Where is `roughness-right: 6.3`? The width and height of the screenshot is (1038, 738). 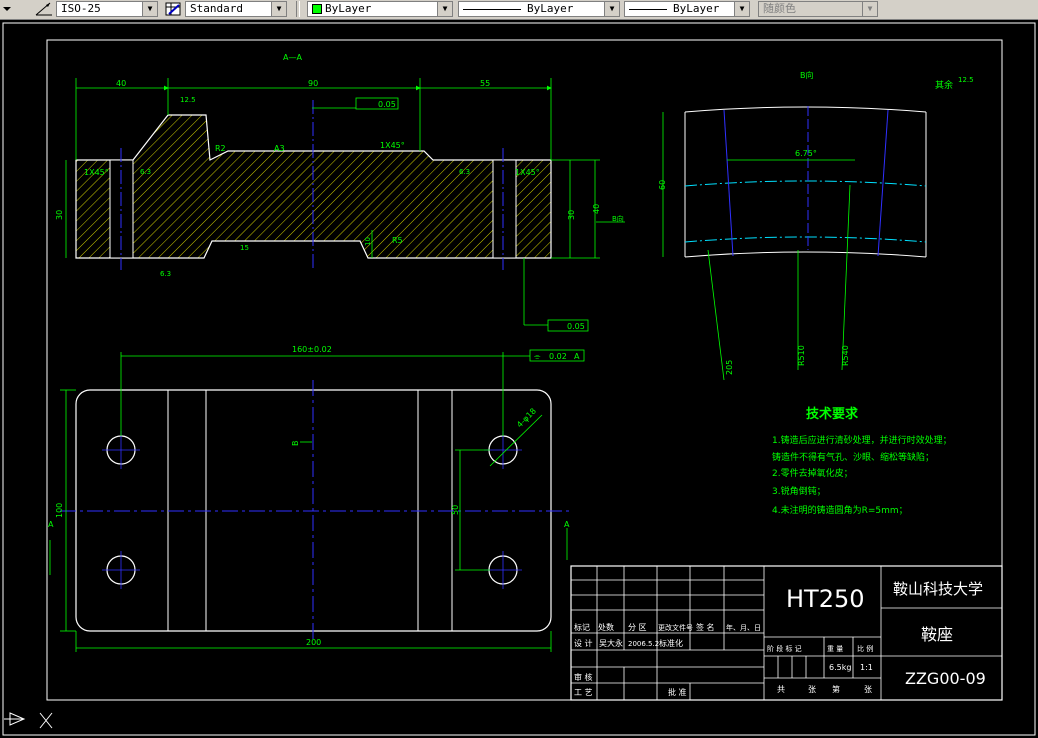
roughness-right: 6.3 is located at coordinates (464, 172).